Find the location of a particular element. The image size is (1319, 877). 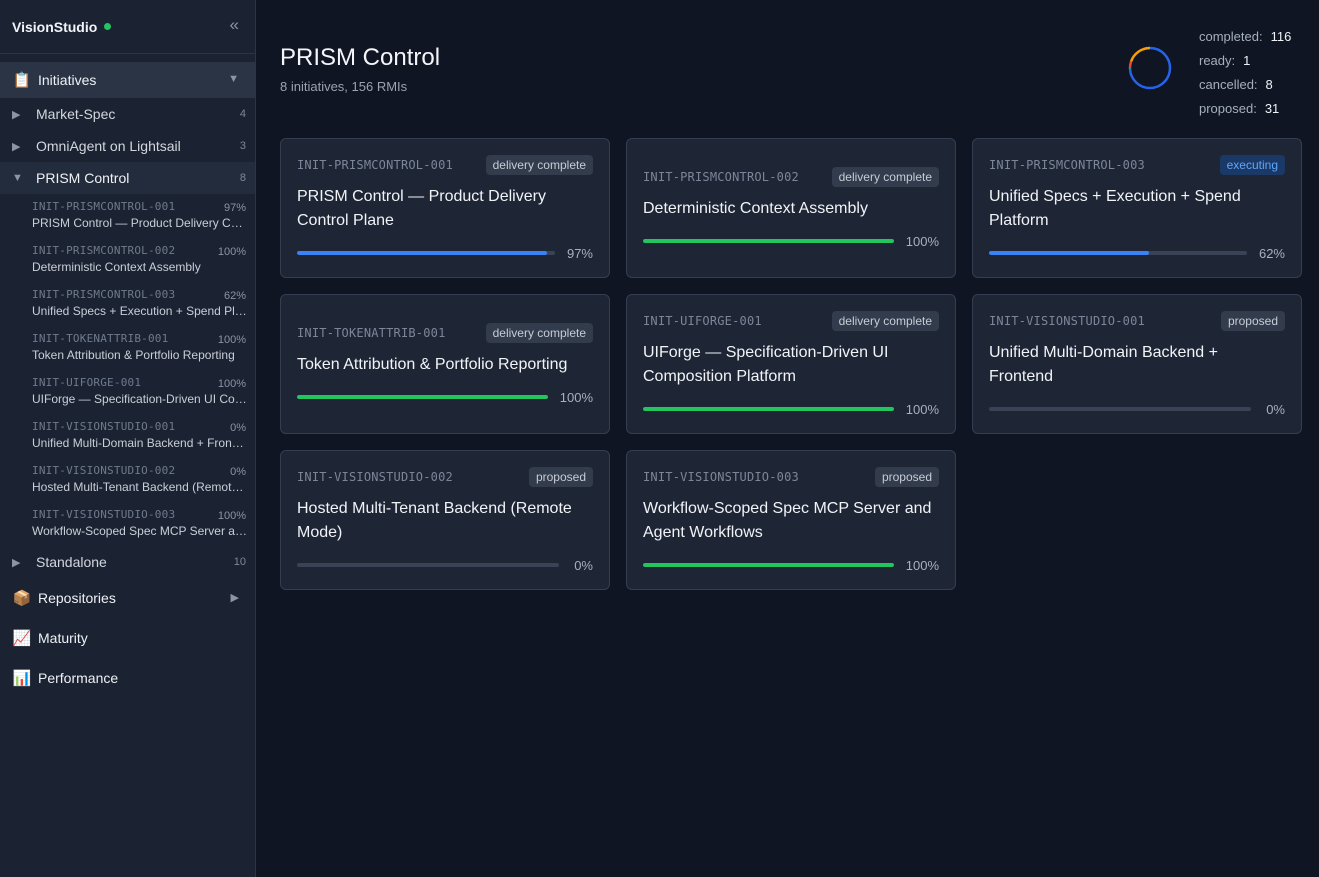

stat-proposed: proposed: 31 is located at coordinates (1245, 108).